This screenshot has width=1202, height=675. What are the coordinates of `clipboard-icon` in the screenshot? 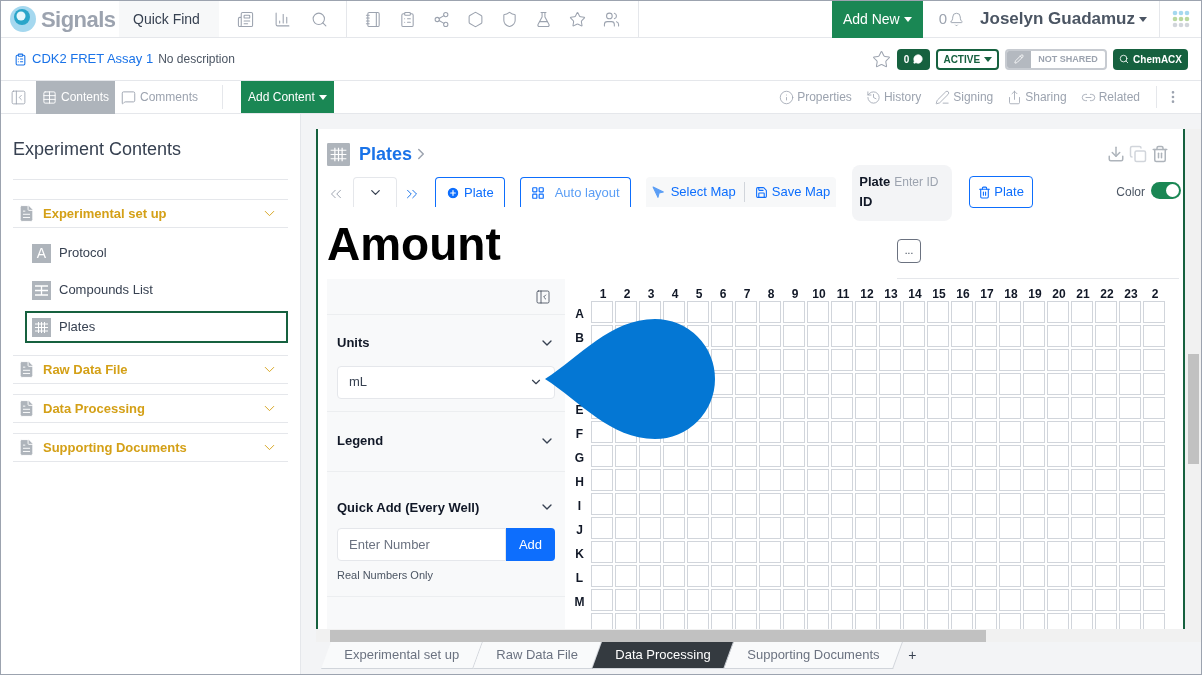 It's located at (407, 19).